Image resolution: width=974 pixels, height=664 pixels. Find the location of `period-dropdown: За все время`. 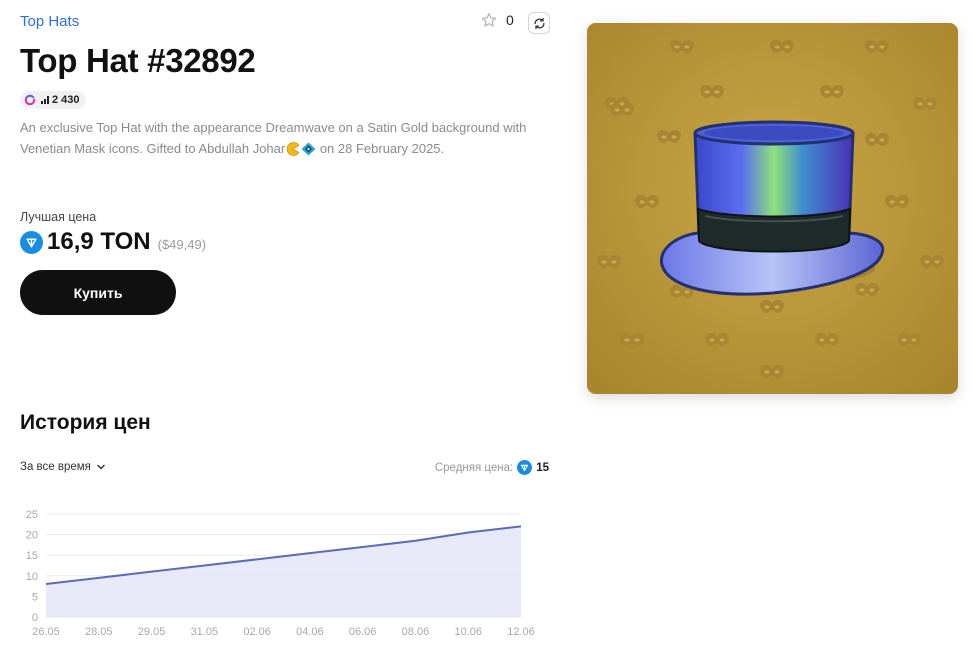

period-dropdown: За все время is located at coordinates (63, 467).